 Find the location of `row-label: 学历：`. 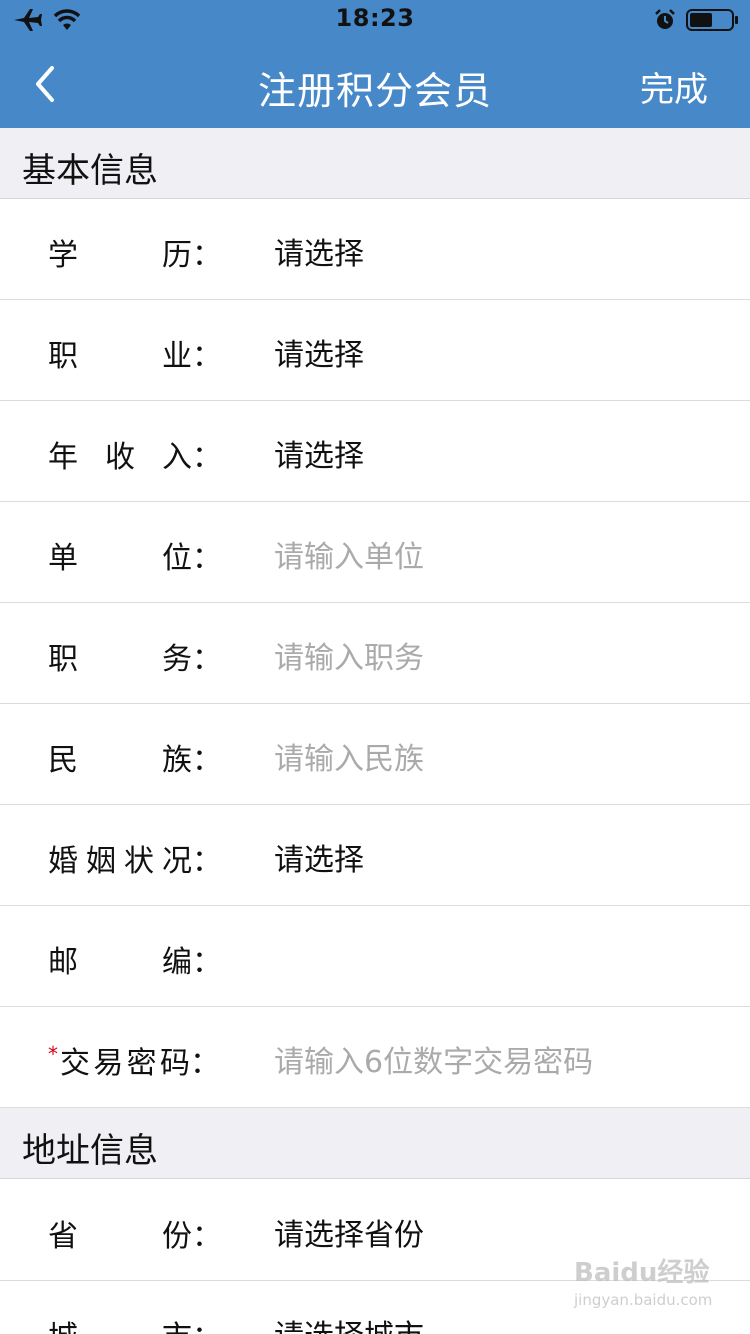

row-label: 学历： is located at coordinates (135, 255).